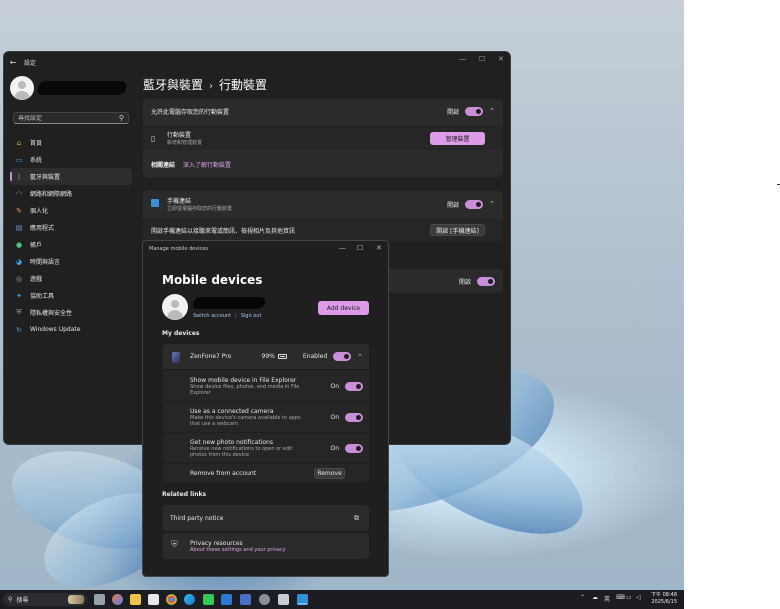  What do you see at coordinates (732, 304) in the screenshot?
I see `blank-area` at bounding box center [732, 304].